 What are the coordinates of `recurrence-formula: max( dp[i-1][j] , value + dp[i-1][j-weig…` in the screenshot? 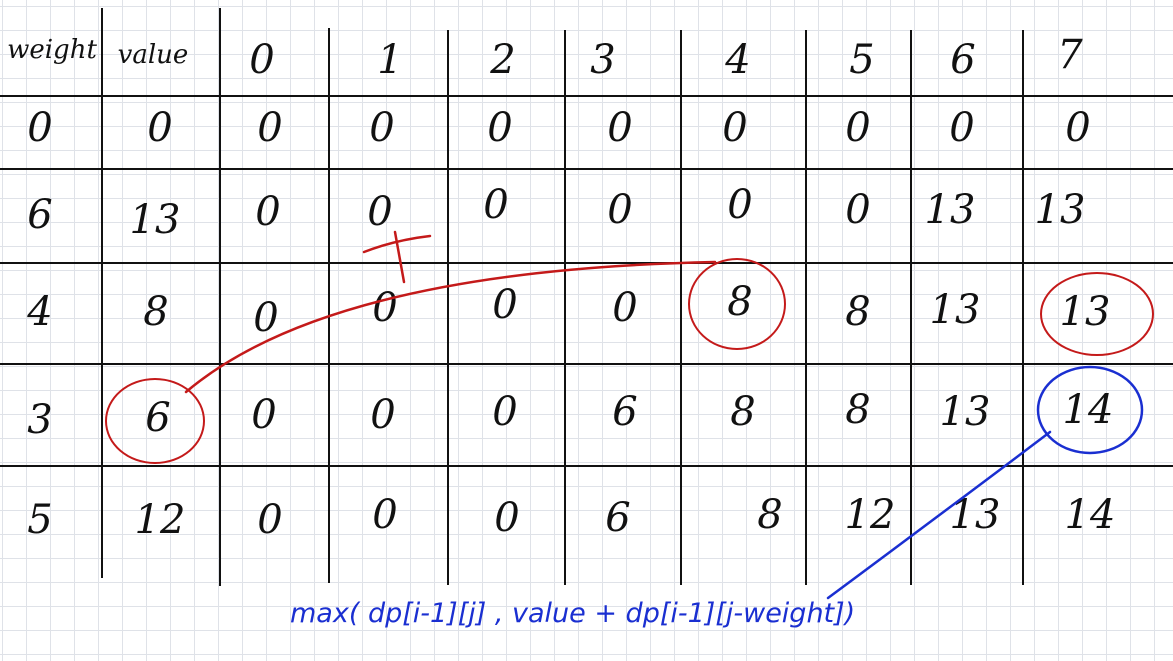 It's located at (573, 613).